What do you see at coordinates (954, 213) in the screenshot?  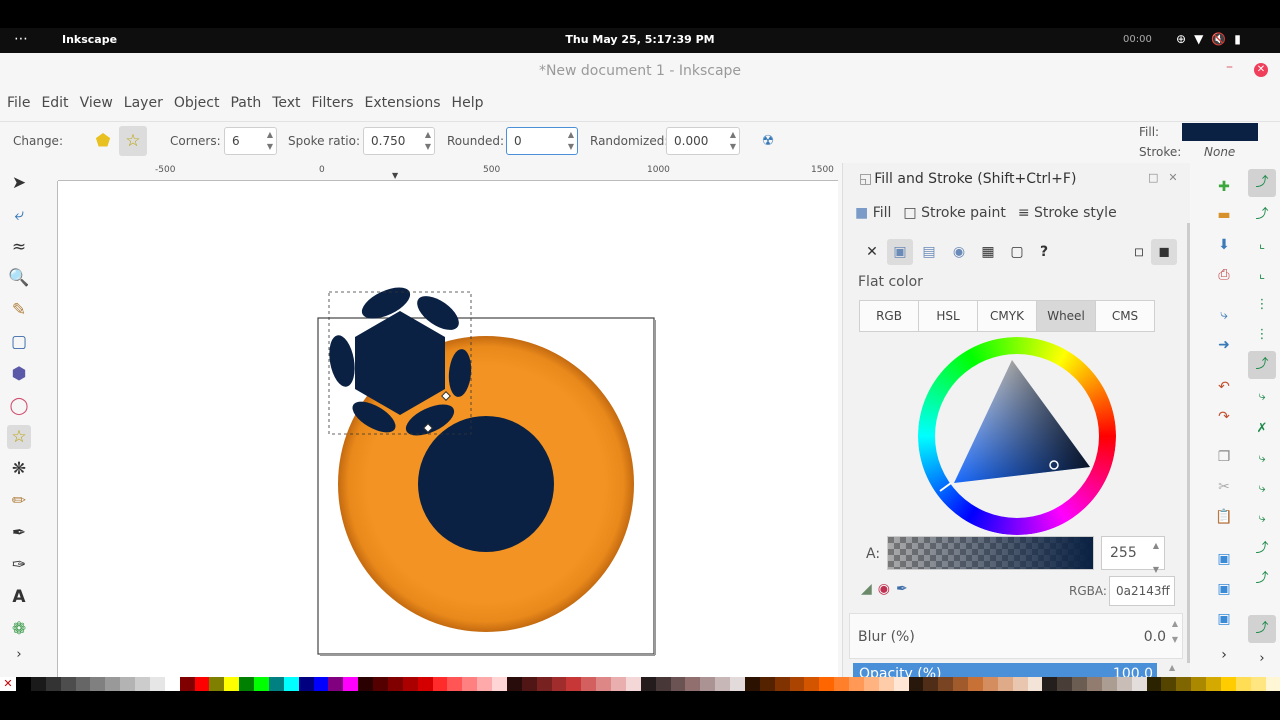 I see `tab-stroke-paint: □ Stroke paint` at bounding box center [954, 213].